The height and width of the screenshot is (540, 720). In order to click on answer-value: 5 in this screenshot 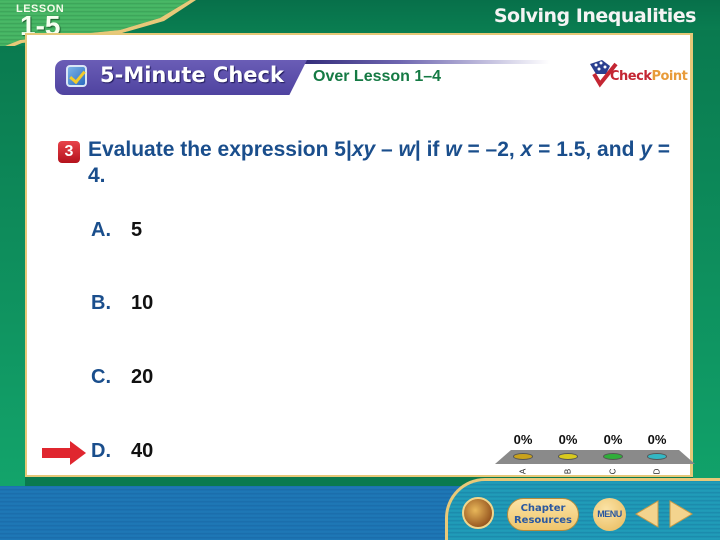, I will do `click(137, 230)`.